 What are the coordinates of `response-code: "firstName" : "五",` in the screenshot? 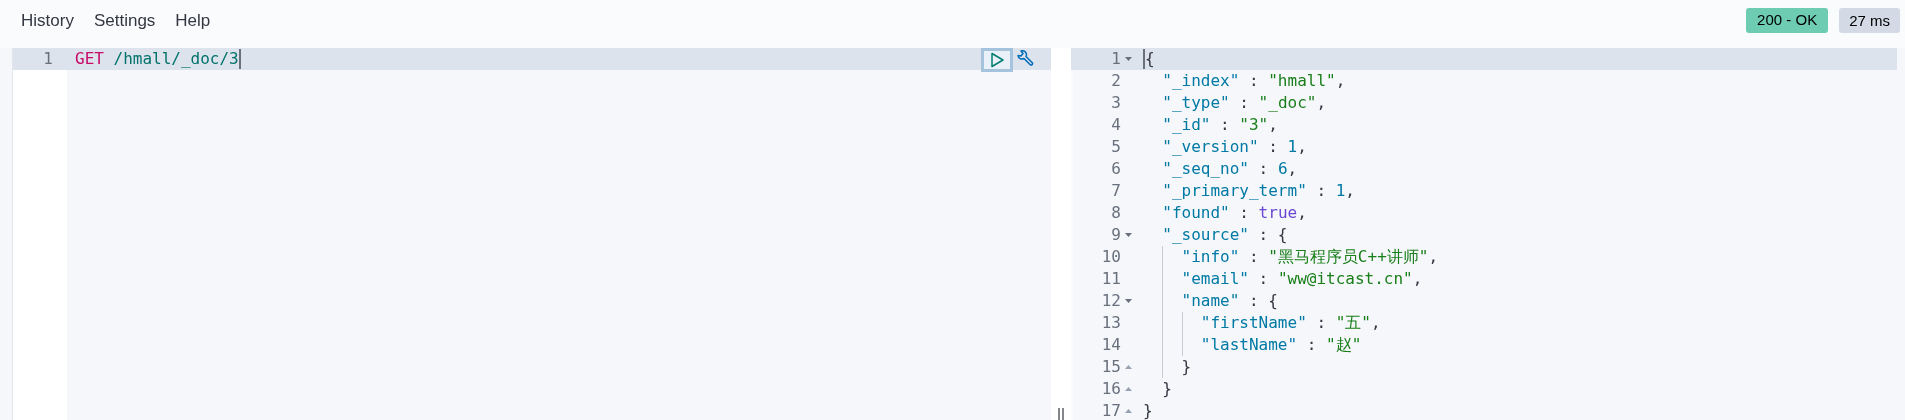 It's located at (1290, 323).